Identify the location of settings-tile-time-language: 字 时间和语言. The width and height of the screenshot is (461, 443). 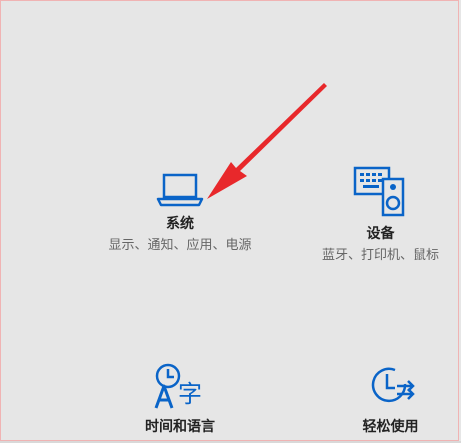
(180, 399).